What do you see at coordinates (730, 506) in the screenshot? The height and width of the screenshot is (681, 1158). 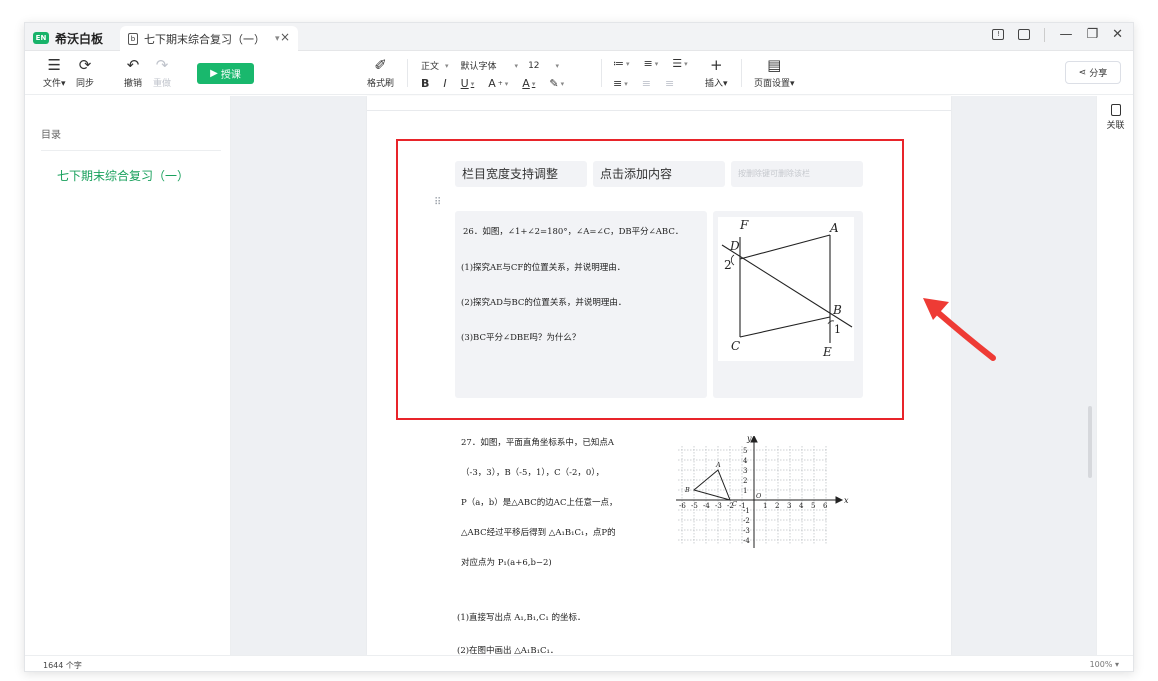 I see `x-tick-label: -2` at bounding box center [730, 506].